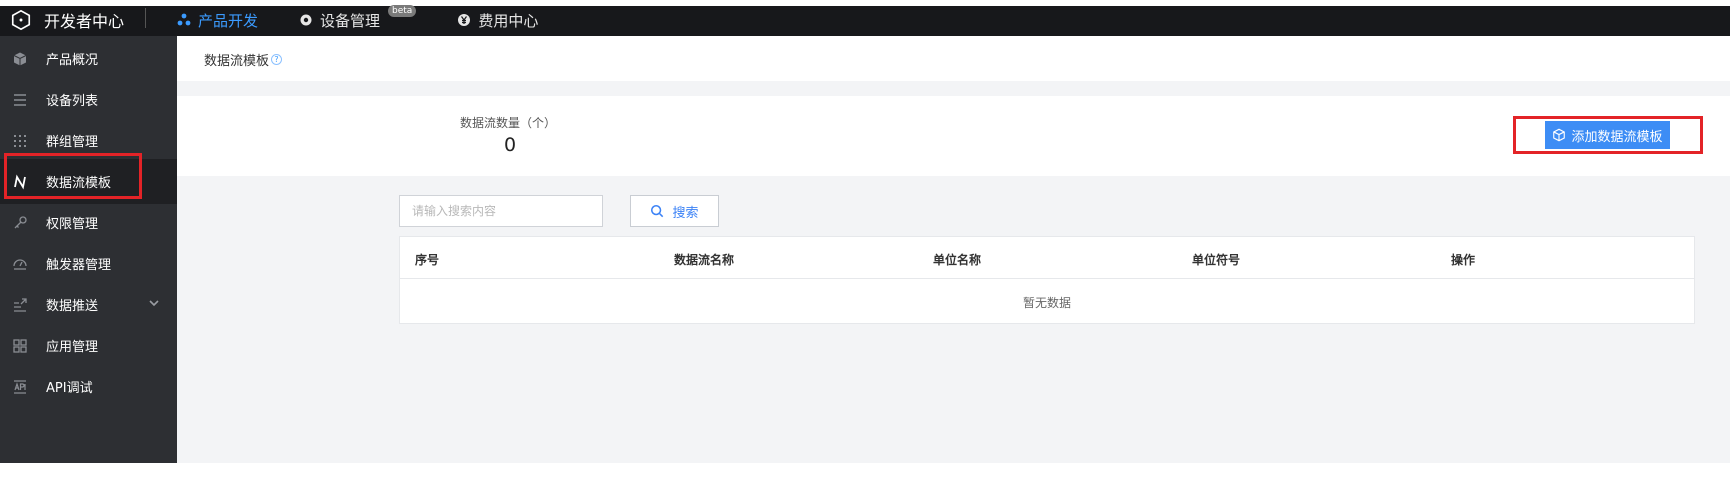 This screenshot has height=482, width=1730. Describe the element at coordinates (1046, 302) in the screenshot. I see `table-empty-state: 暂无数据` at that location.